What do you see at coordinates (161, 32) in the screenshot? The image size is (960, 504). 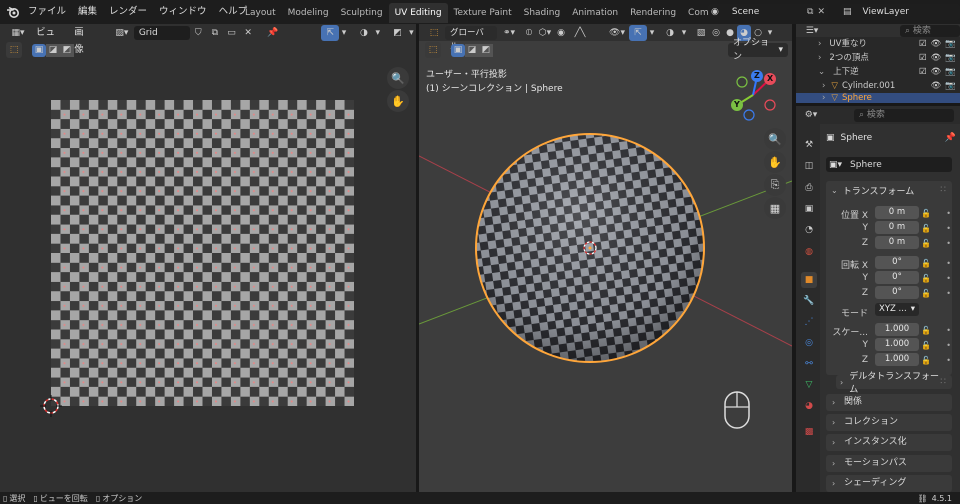 I see `image-name-field: Grid` at bounding box center [161, 32].